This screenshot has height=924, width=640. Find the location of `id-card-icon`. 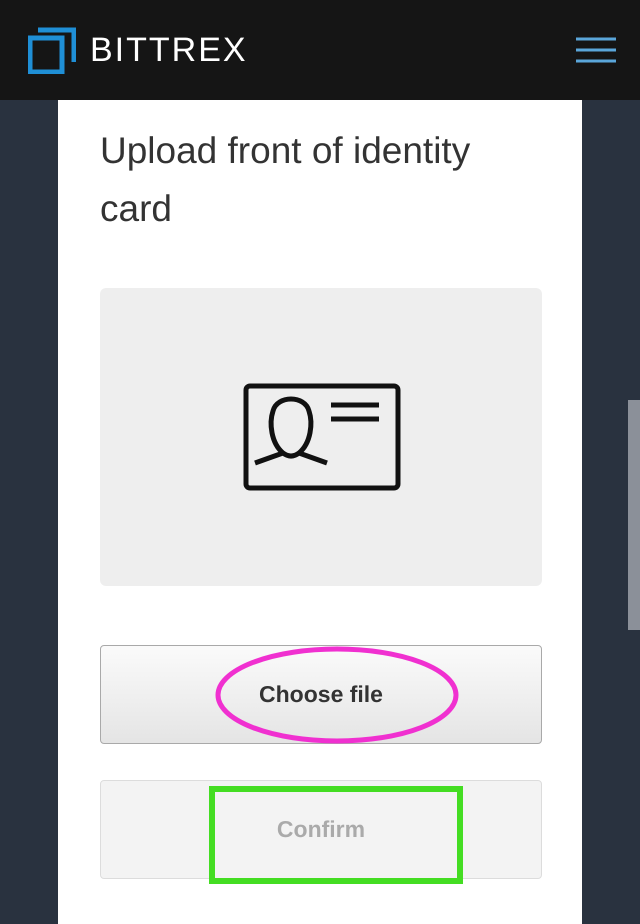

id-card-icon is located at coordinates (322, 437).